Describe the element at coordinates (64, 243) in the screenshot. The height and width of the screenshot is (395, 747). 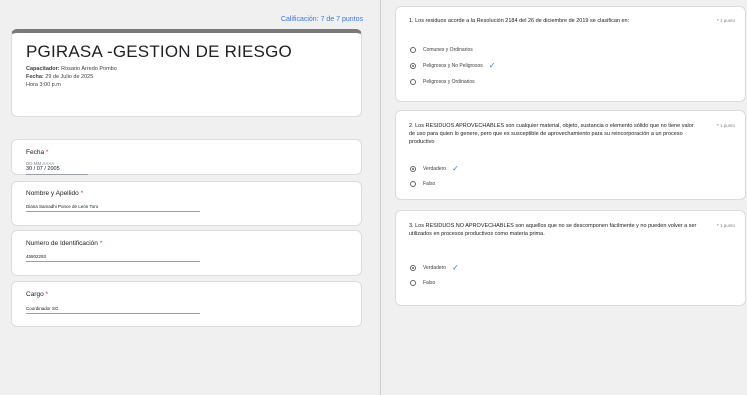
I see `field-label: Numero de Identificación *` at that location.